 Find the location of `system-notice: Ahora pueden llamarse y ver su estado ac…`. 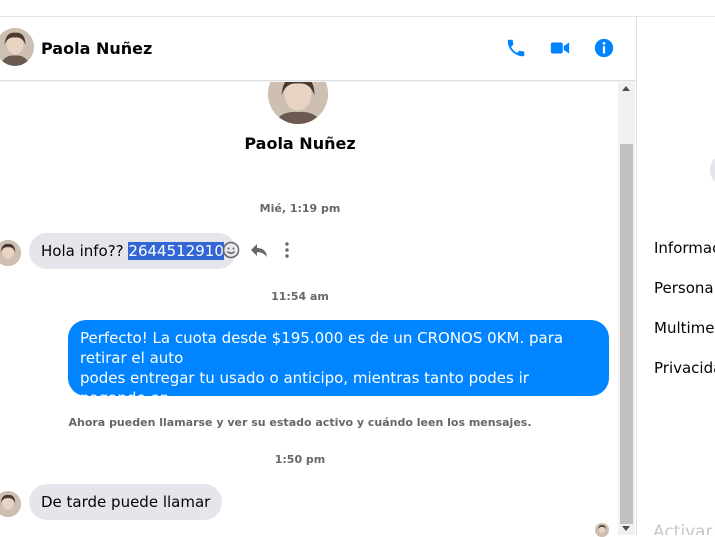

system-notice: Ahora pueden llamarse y ver su estado ac… is located at coordinates (300, 422).